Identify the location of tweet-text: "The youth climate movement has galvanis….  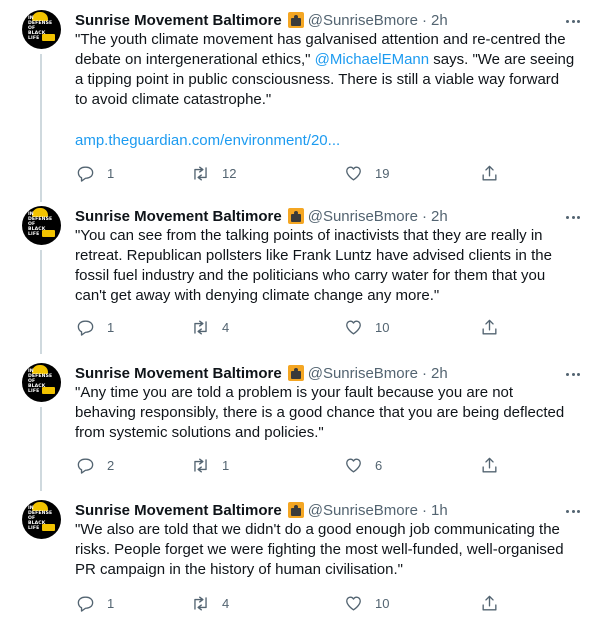
(325, 69).